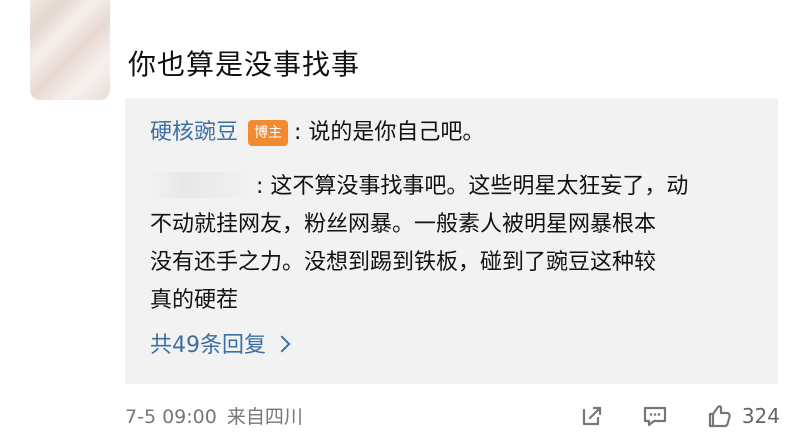 Image resolution: width=800 pixels, height=433 pixels. I want to click on chevron-right-icon, so click(282, 344).